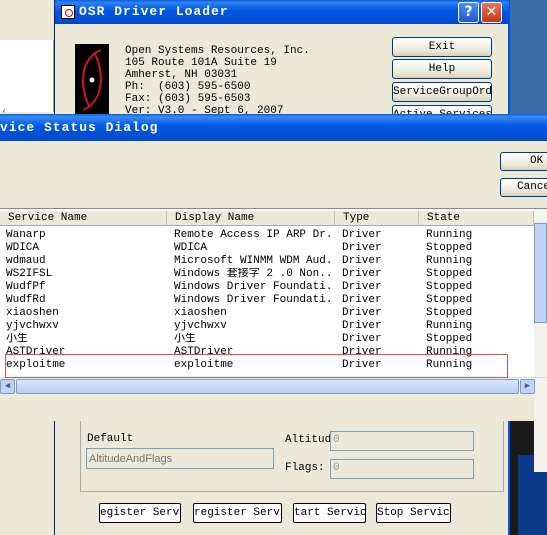 The width and height of the screenshot is (547, 535). I want to click on company-phone: Ph: (603) 595-6500, so click(188, 87).